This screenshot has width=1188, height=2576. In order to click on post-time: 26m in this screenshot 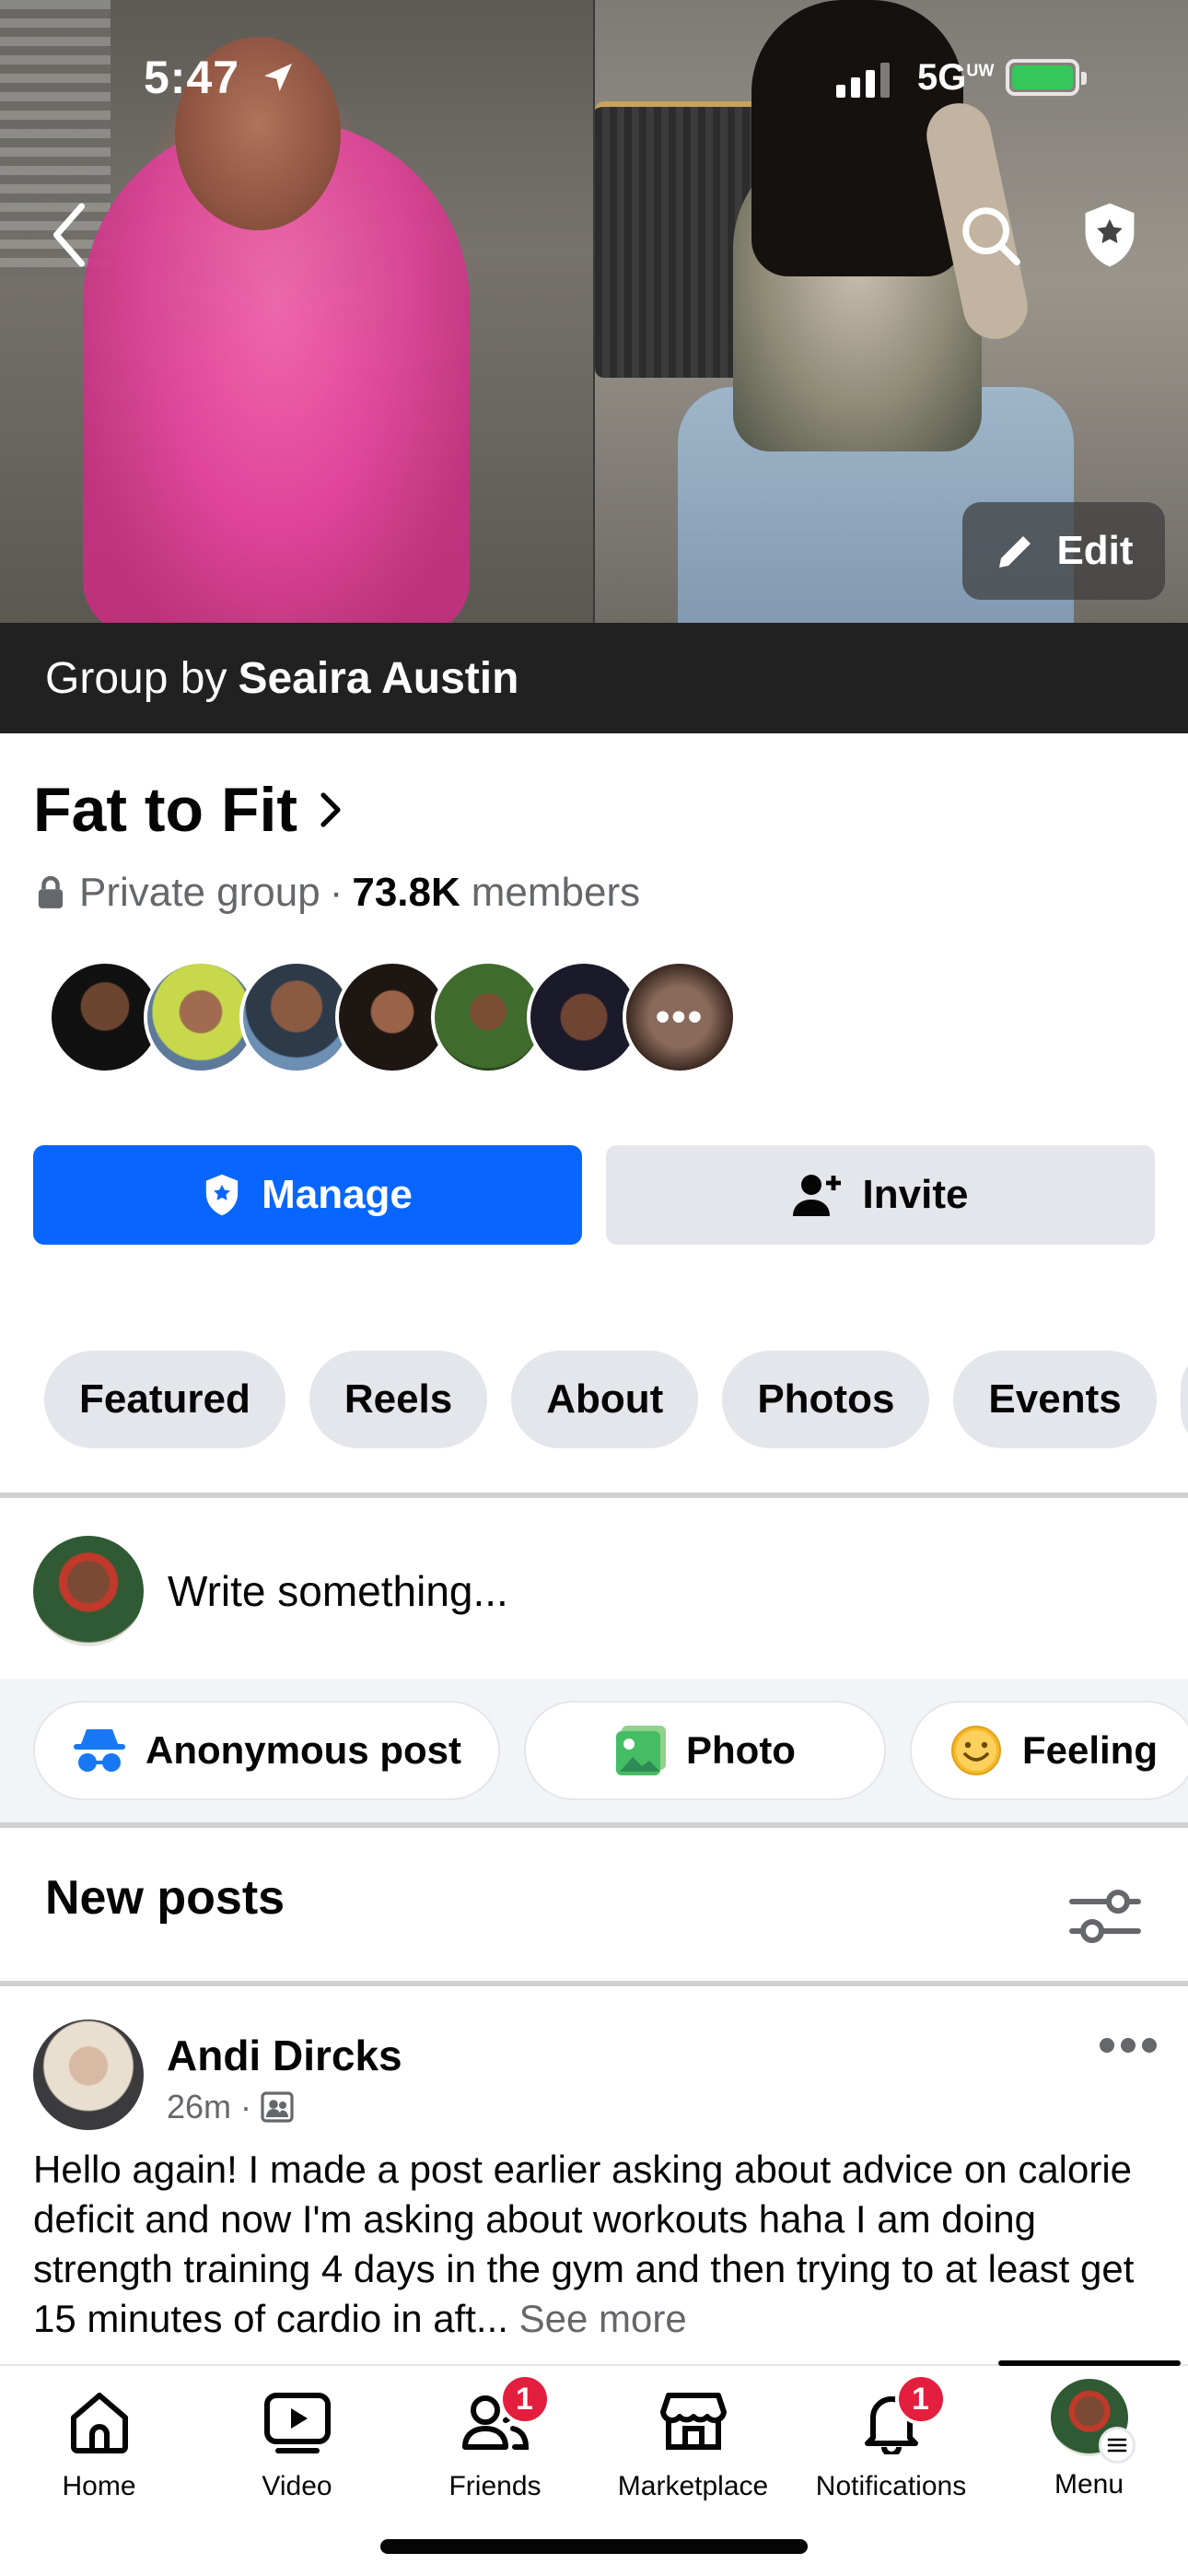, I will do `click(199, 2107)`.